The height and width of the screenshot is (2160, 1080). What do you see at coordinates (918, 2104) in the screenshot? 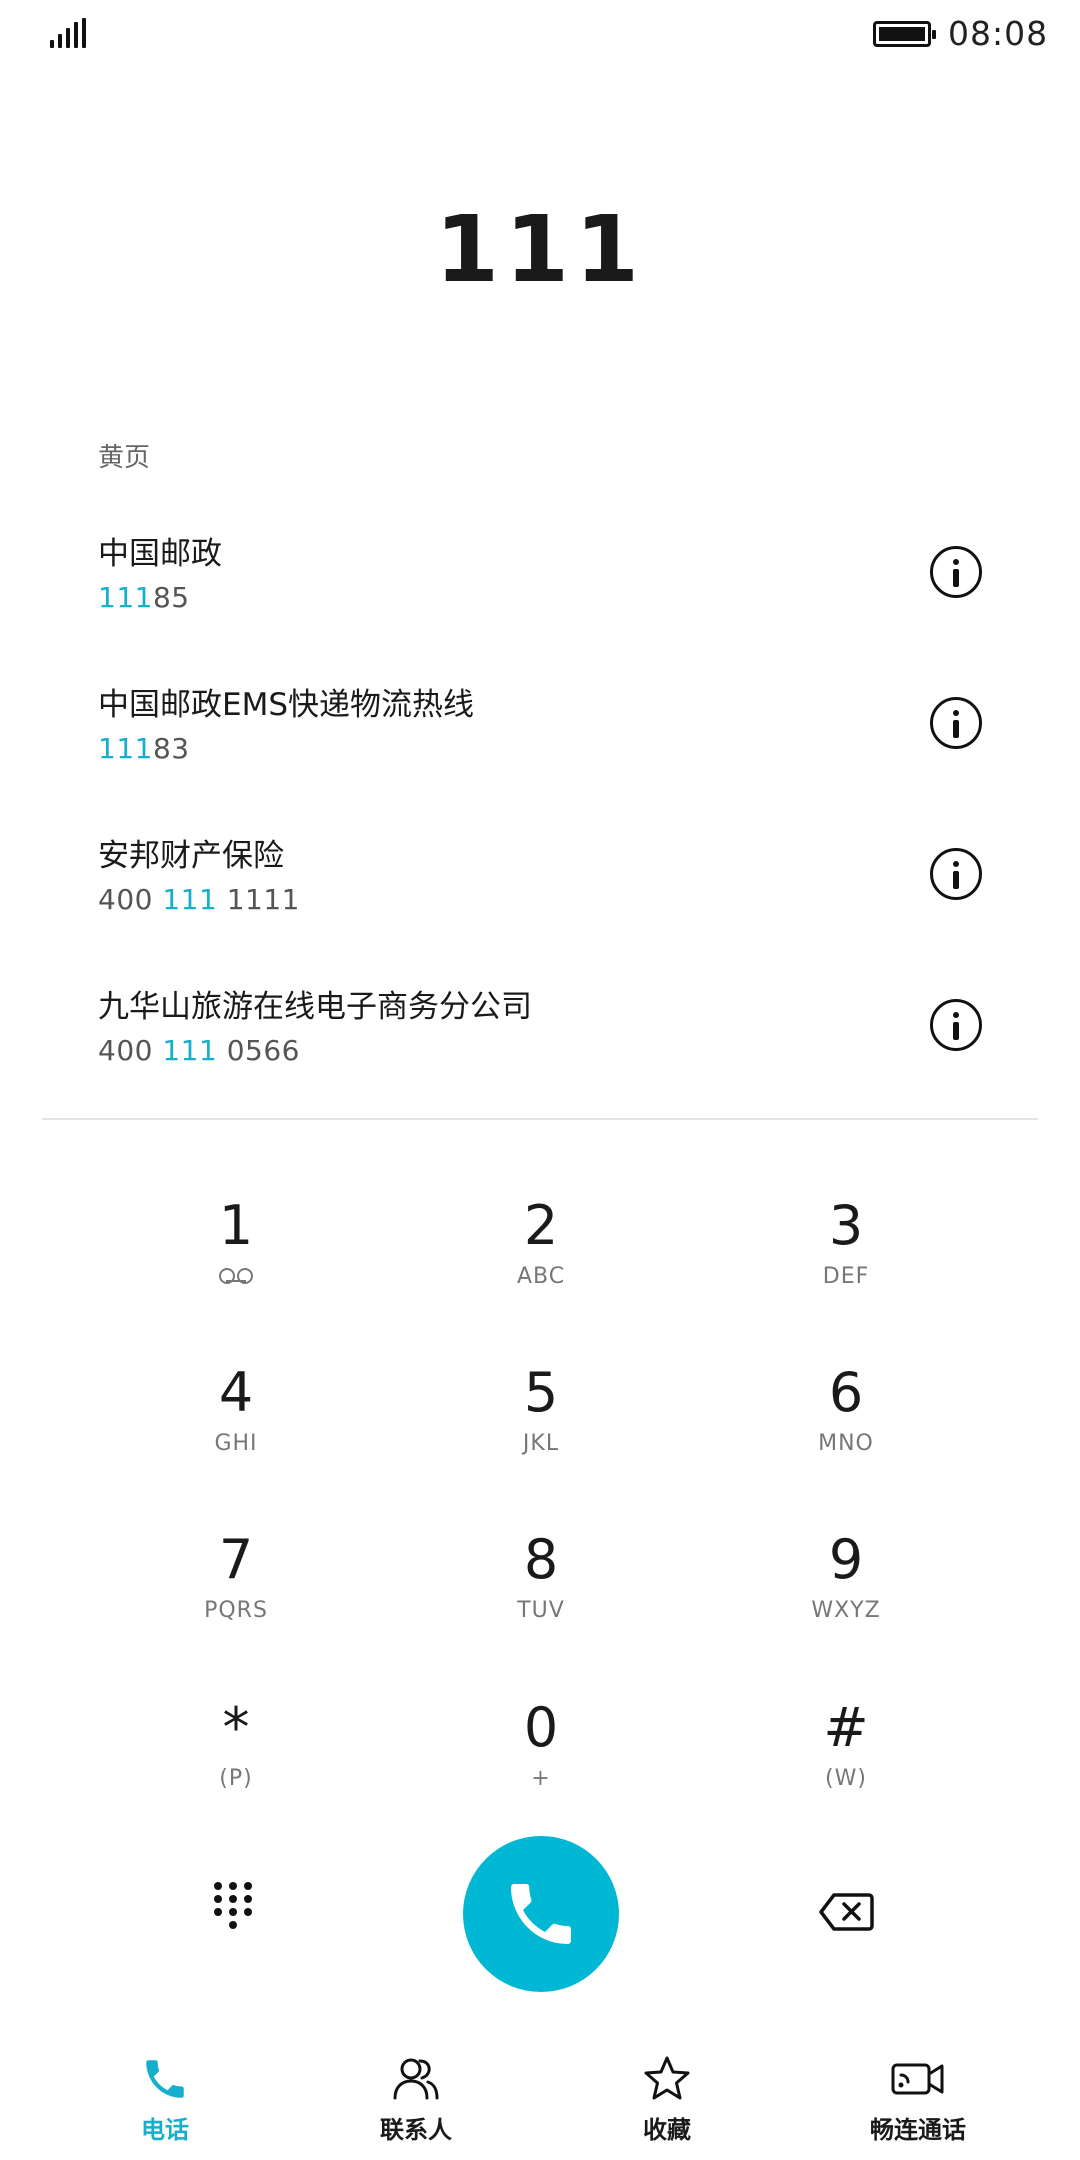
I see `nav-meetime: 畅连通话` at bounding box center [918, 2104].